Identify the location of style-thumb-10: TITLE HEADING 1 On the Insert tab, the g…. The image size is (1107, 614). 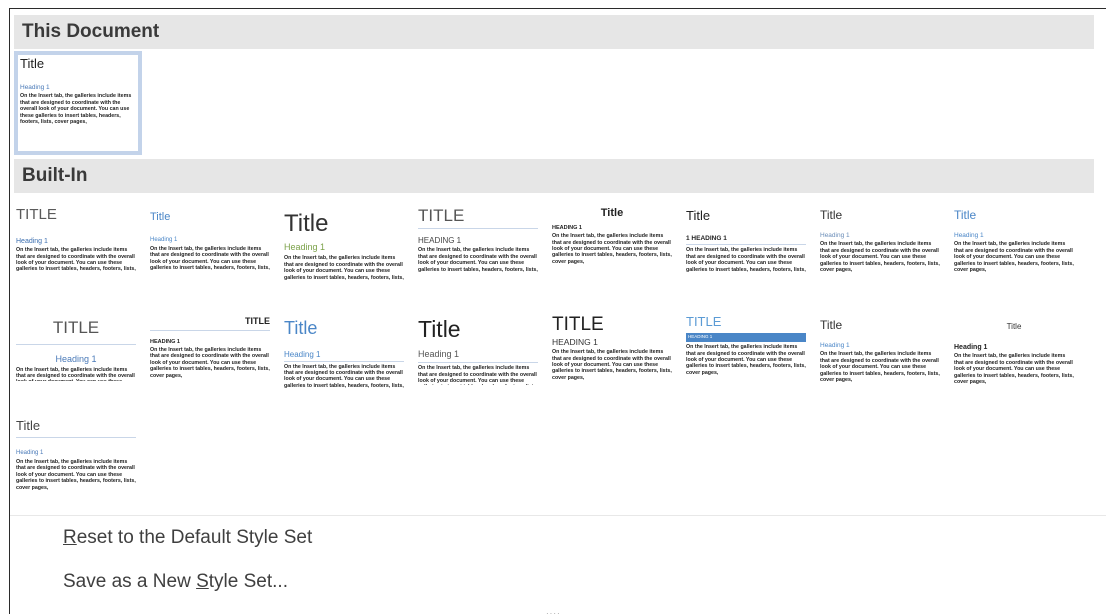
(210, 361).